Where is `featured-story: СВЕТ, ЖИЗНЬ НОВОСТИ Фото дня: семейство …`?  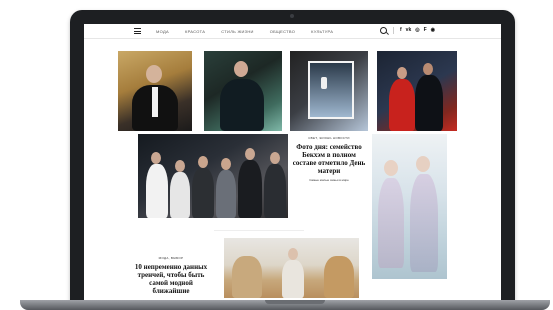
featured-story: СВЕТ, ЖИЗНЬ НОВОСТИ Фото дня: семейство … is located at coordinates (329, 159).